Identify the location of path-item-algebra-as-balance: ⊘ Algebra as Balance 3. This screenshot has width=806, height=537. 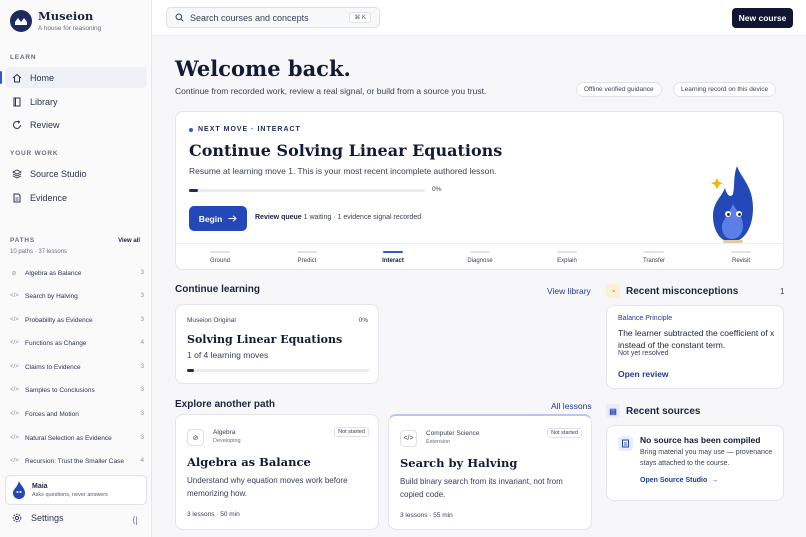
(77, 273).